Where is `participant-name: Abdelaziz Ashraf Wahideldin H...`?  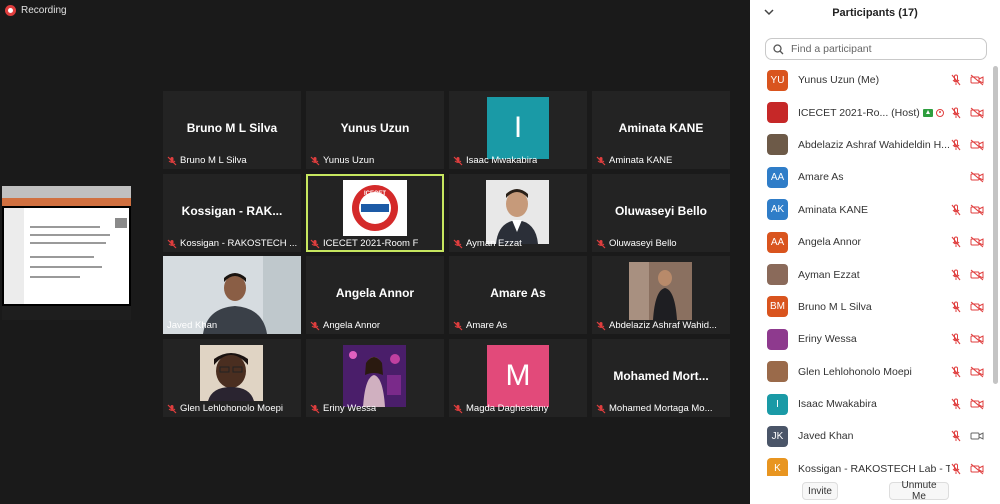
participant-name: Abdelaziz Ashraf Wahideldin H... is located at coordinates (874, 144).